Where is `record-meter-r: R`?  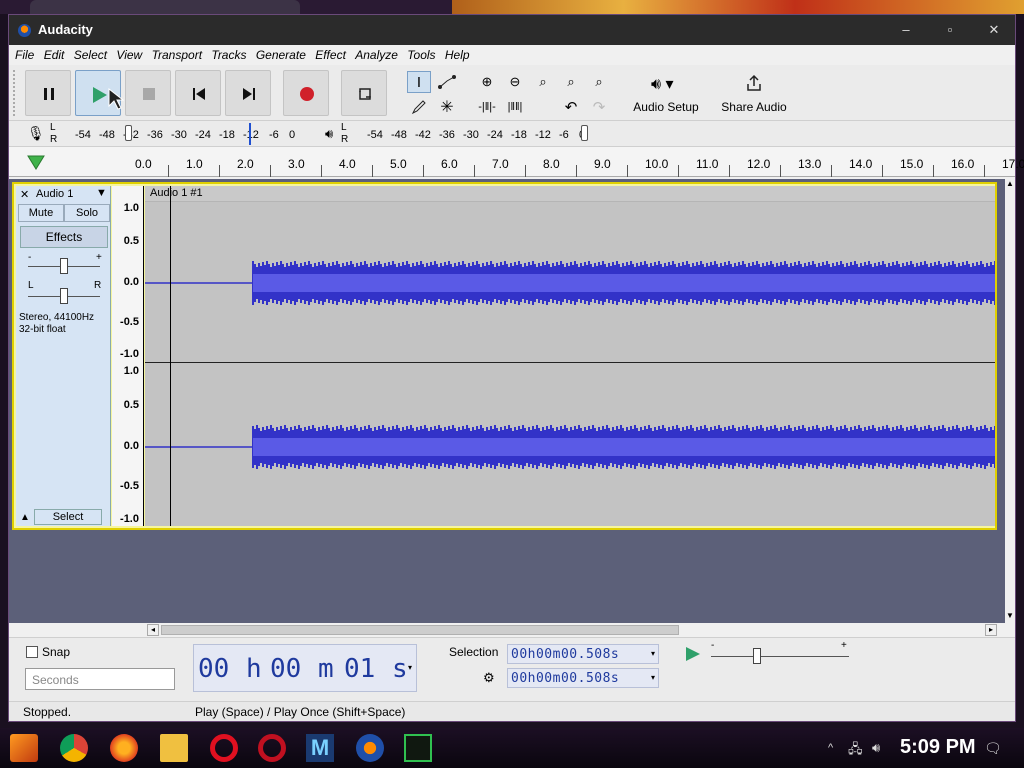
record-meter-r: R is located at coordinates (54, 139).